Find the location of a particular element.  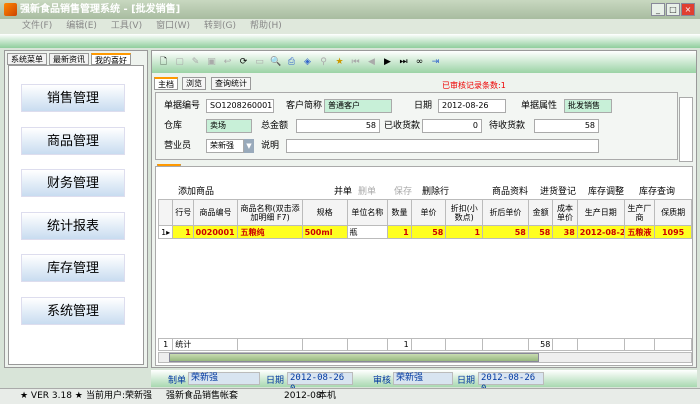

received-field: 0 is located at coordinates (452, 126).